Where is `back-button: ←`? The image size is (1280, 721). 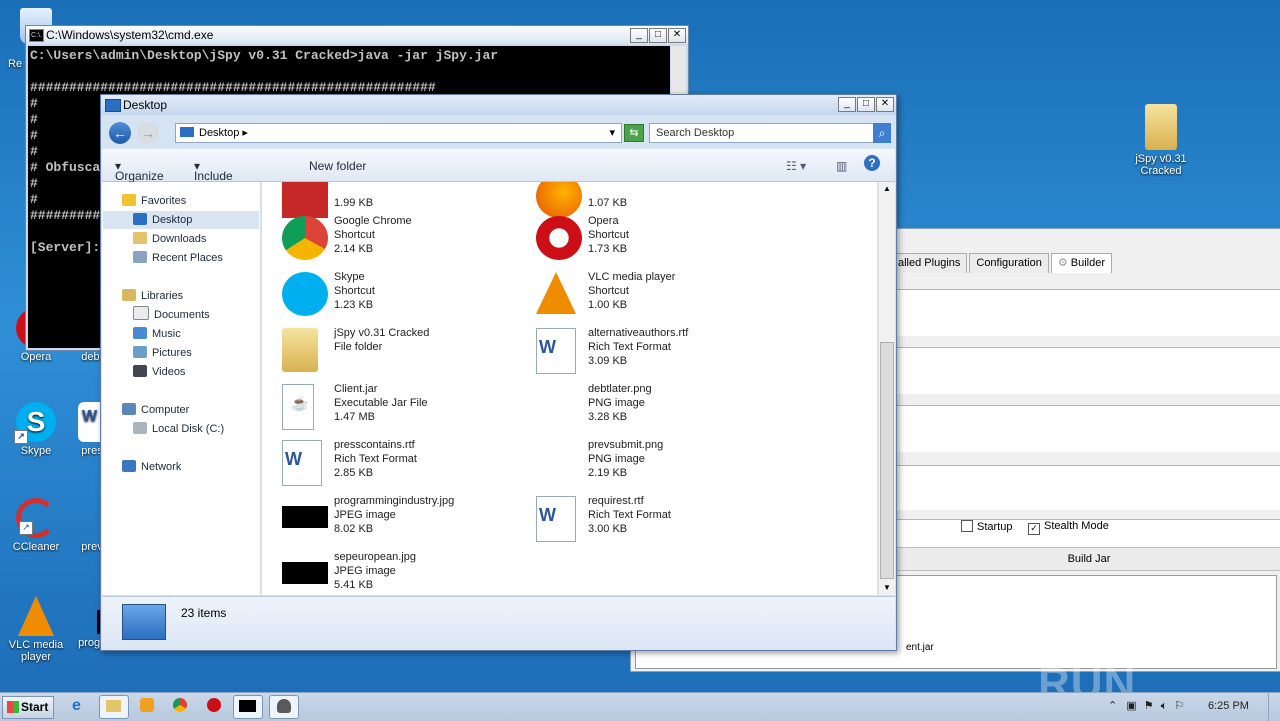
back-button: ← is located at coordinates (120, 133).